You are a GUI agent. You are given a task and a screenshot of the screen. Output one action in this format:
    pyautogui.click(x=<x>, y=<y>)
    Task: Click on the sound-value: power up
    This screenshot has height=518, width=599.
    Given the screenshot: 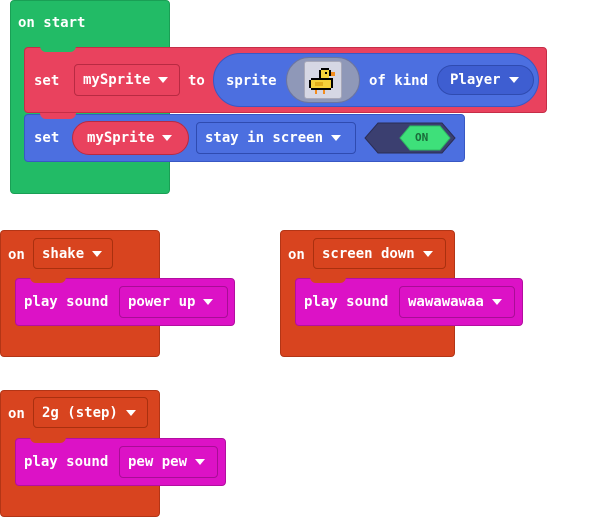 What is the action you would take?
    pyautogui.click(x=162, y=302)
    